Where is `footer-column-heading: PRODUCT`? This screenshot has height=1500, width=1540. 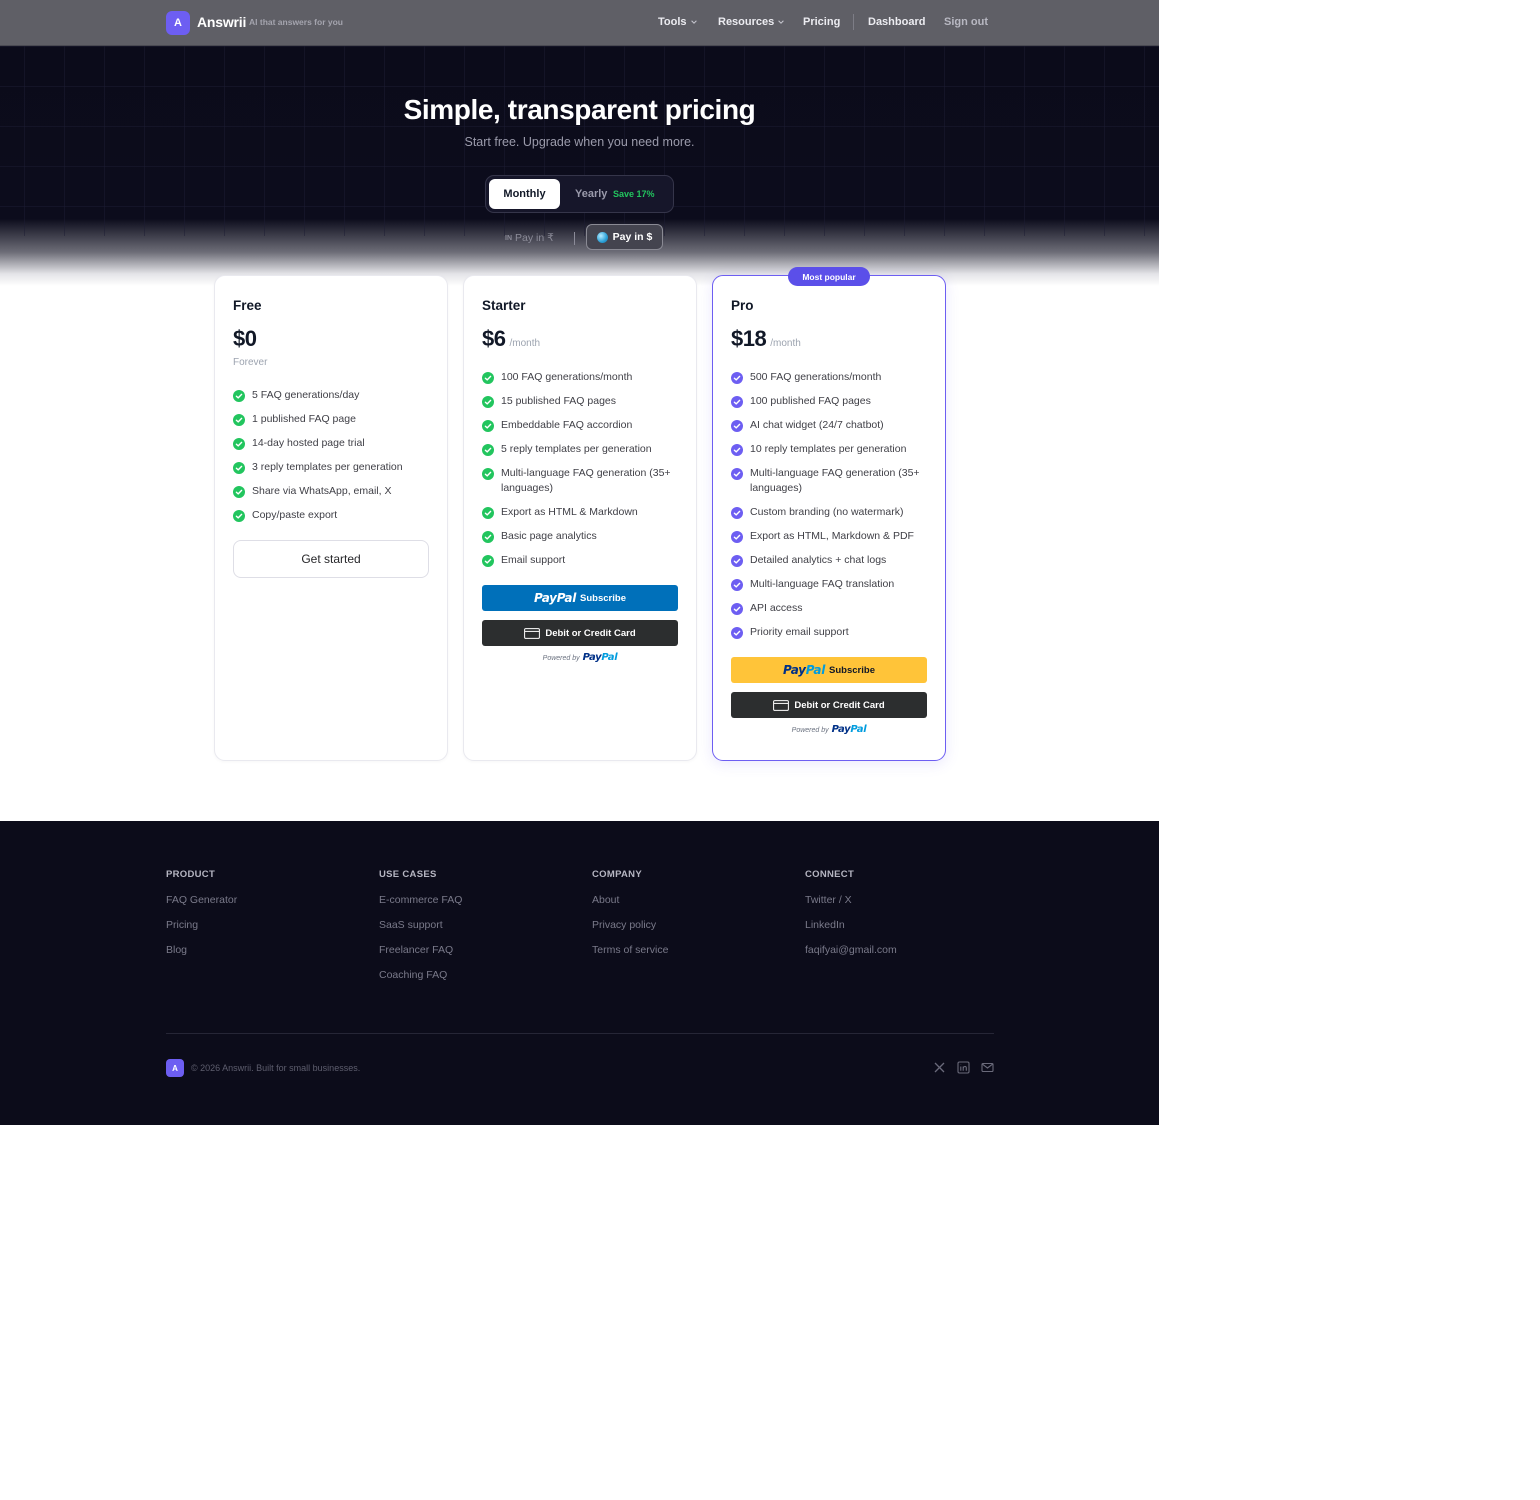
footer-column-heading: PRODUCT is located at coordinates (191, 874).